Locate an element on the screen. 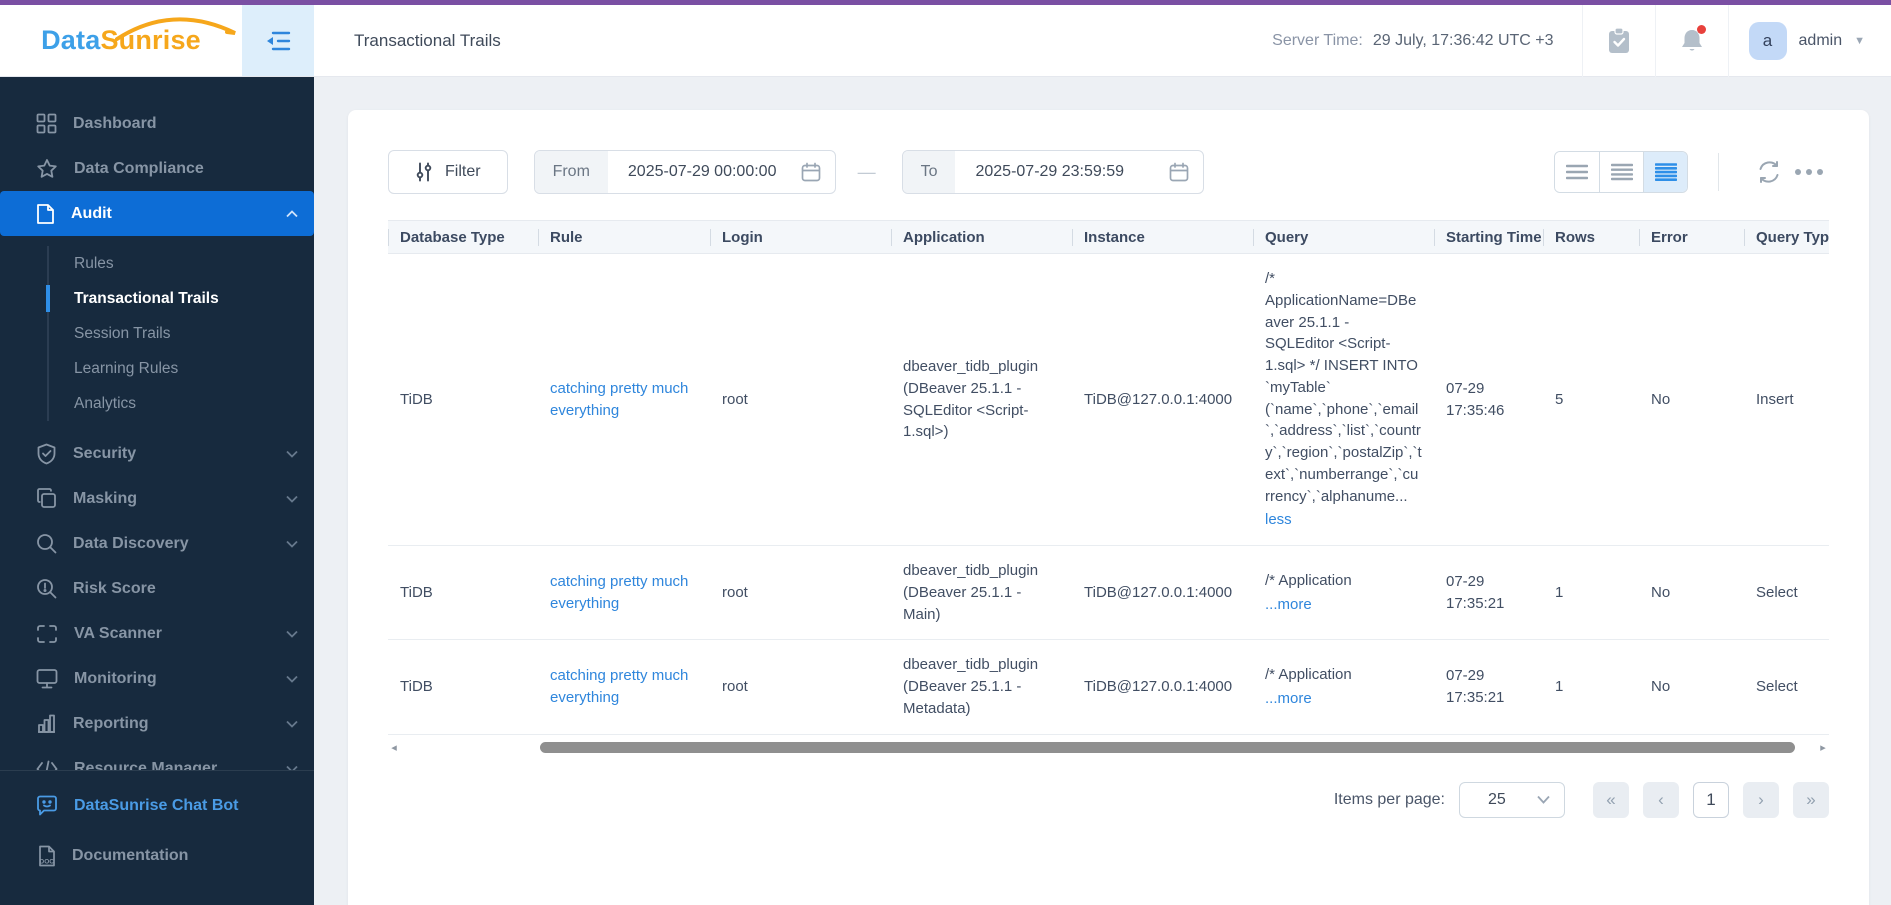 The image size is (1891, 905). sidebar-item-va-scanner: VA Scanner is located at coordinates (157, 633).